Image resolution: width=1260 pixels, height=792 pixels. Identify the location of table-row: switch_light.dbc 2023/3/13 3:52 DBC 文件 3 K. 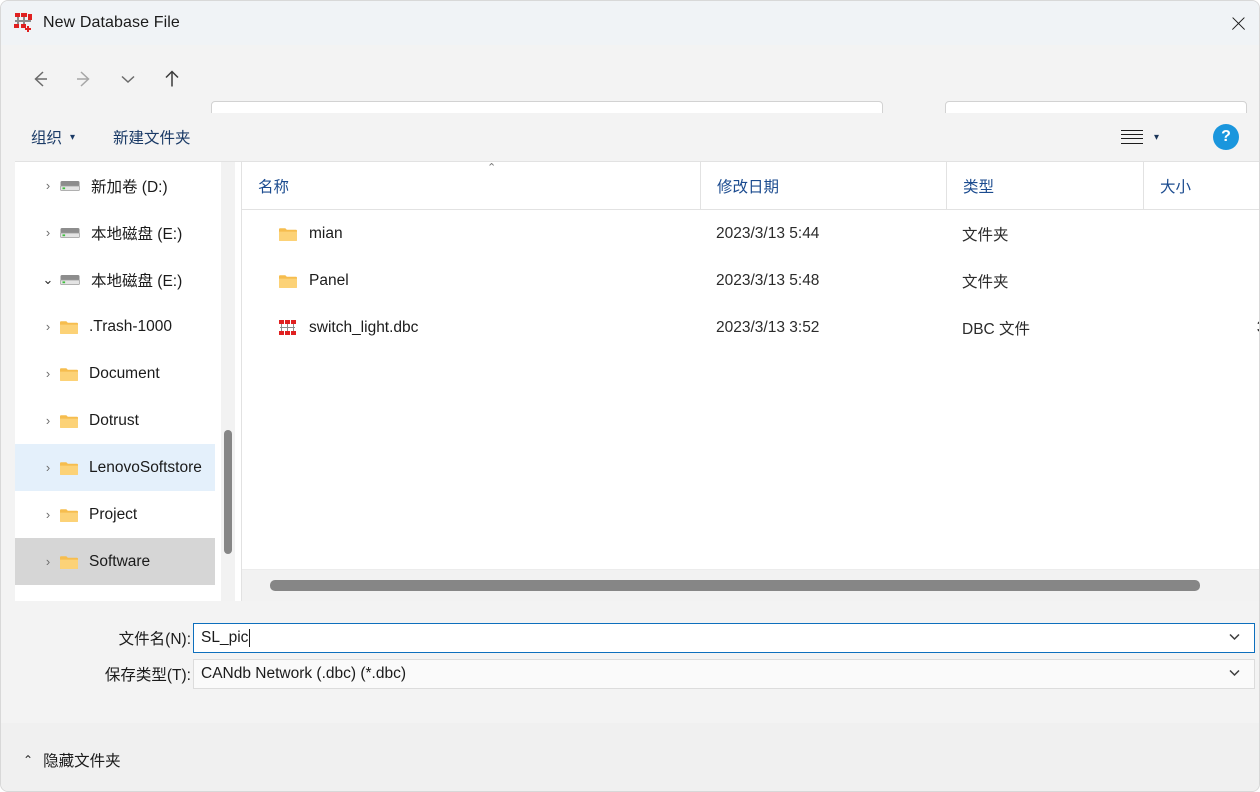
(750, 327).